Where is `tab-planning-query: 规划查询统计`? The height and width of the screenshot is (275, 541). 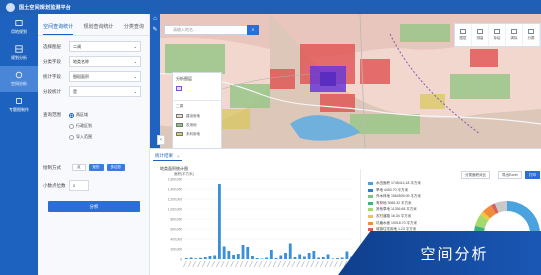
tab-planning-query: 规划查询统计 is located at coordinates (98, 29).